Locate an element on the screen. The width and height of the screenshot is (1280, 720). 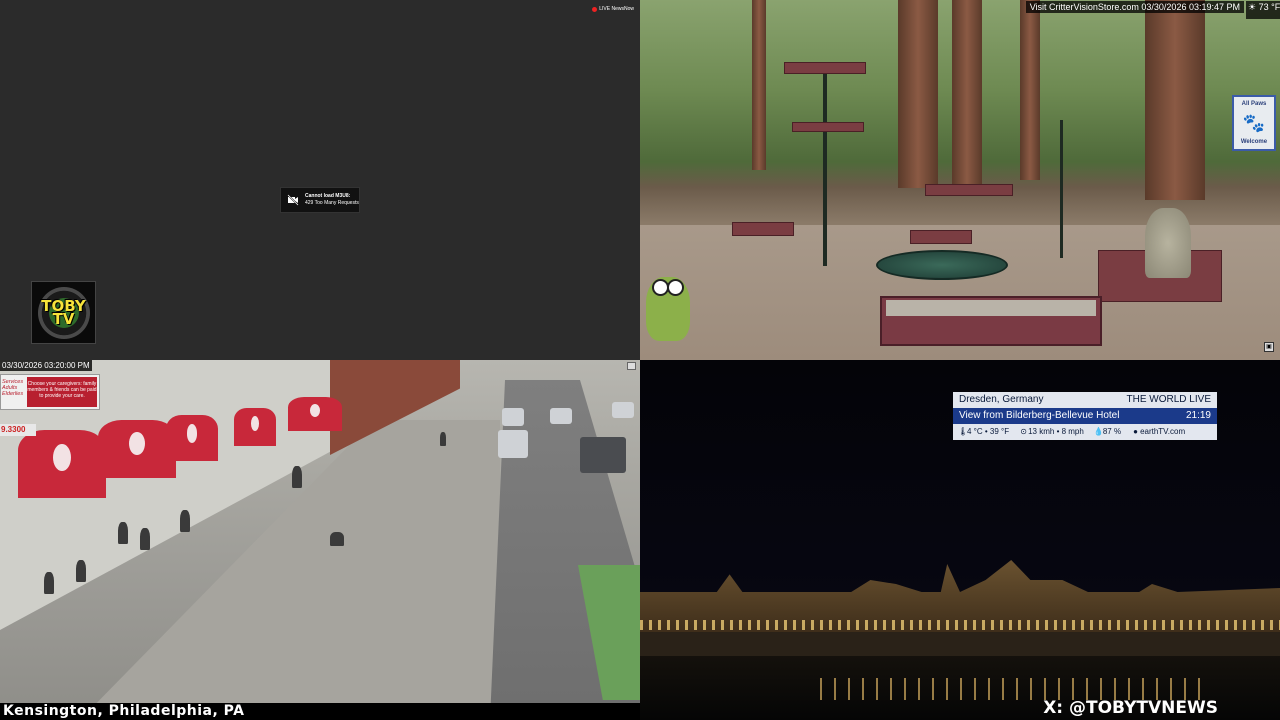
camera-timestamp: 03/30/2026 03:20:00 PM is located at coordinates (46, 365).